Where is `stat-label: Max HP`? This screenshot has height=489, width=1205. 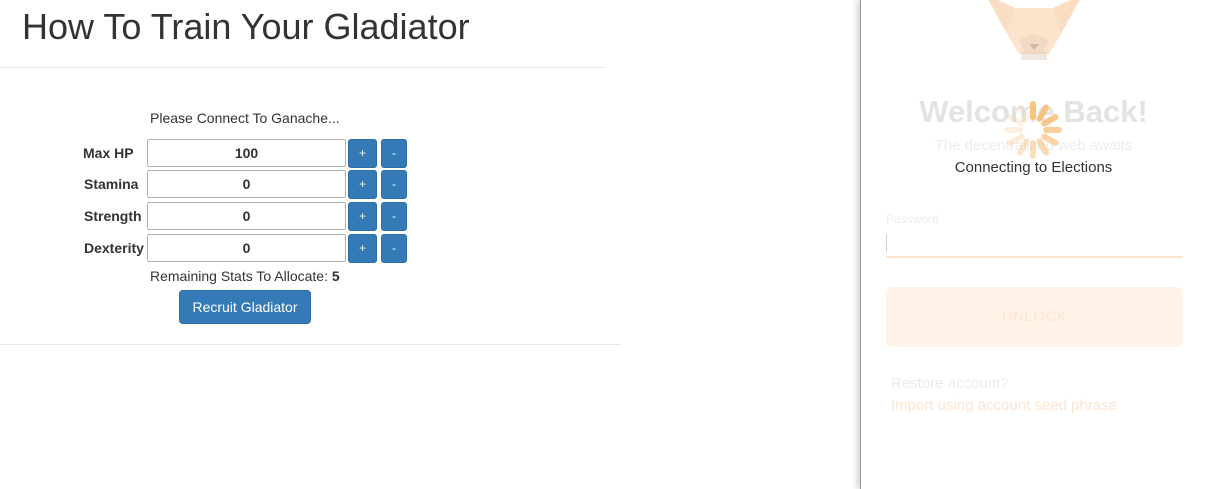 stat-label: Max HP is located at coordinates (108, 153).